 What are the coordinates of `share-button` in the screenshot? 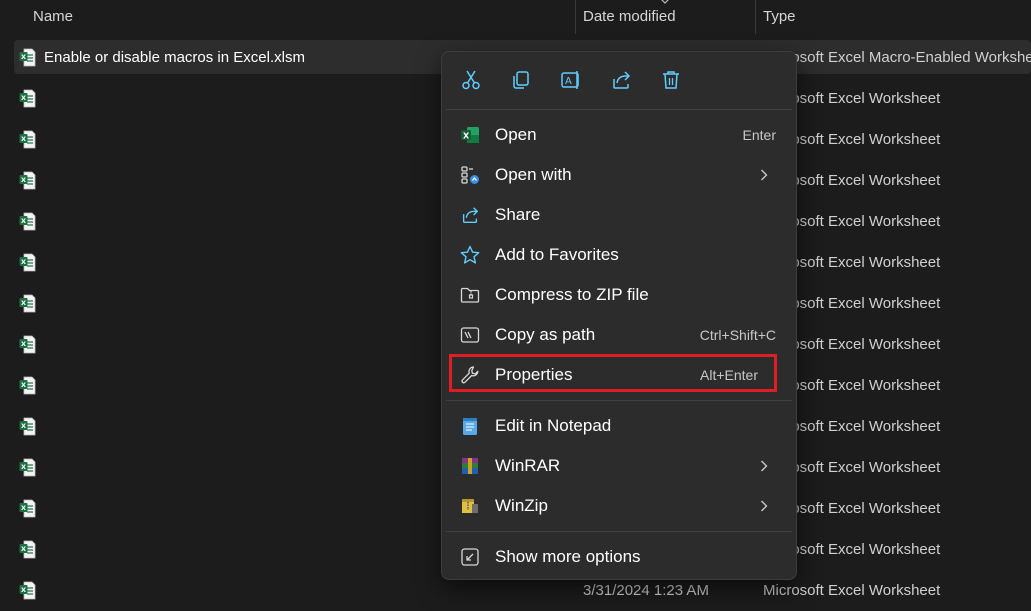 It's located at (621, 80).